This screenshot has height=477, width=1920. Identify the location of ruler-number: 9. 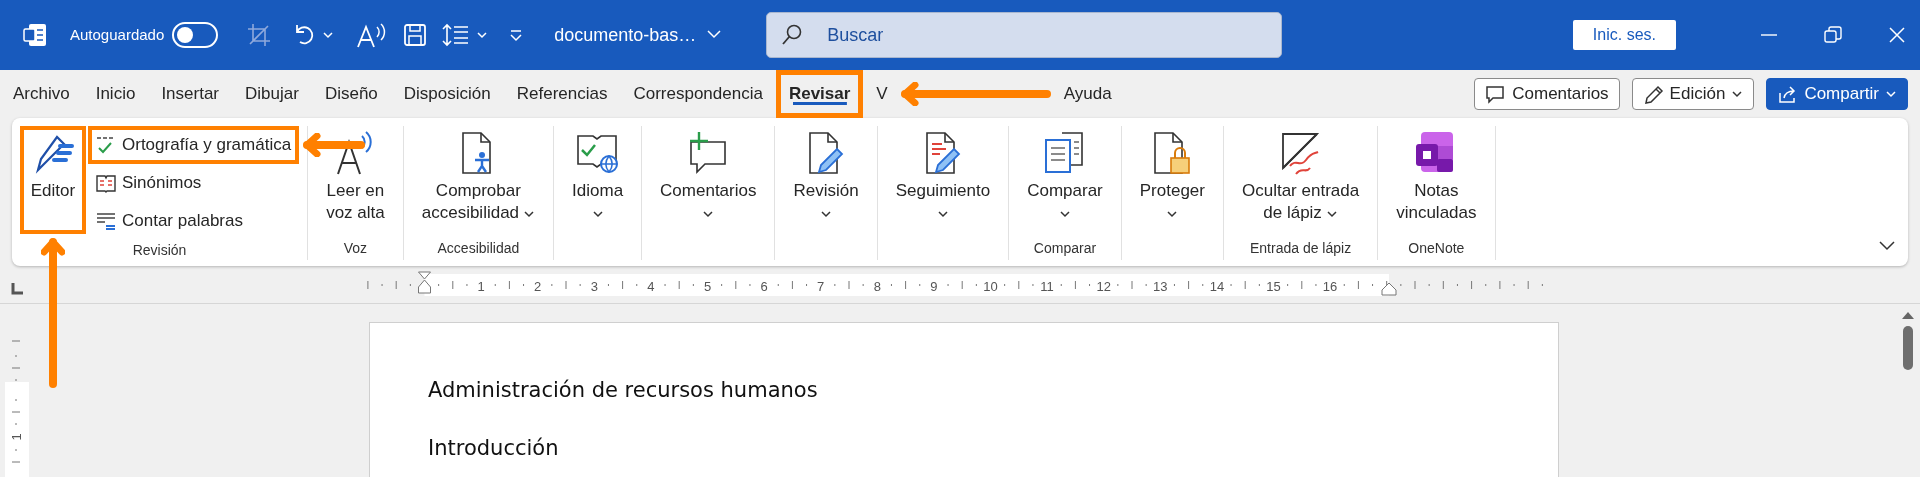
(934, 286).